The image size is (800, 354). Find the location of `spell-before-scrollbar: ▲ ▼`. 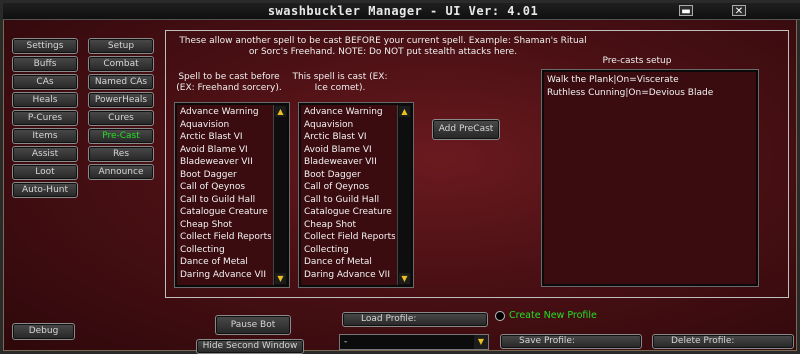

spell-before-scrollbar: ▲ ▼ is located at coordinates (280, 195).